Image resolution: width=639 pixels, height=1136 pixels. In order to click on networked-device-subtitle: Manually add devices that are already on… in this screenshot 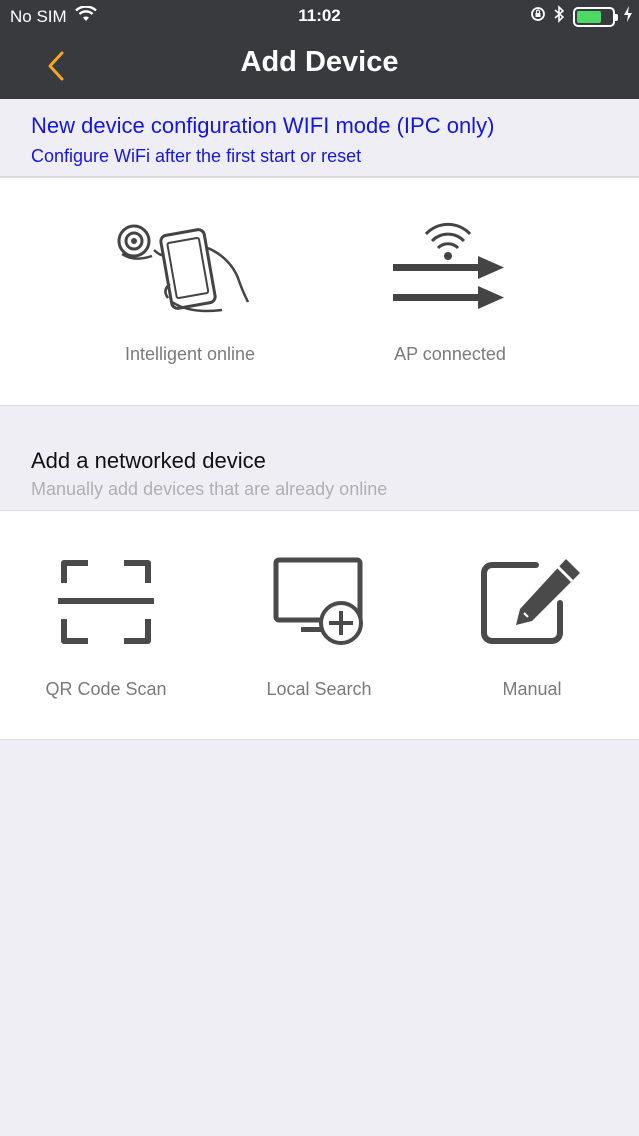, I will do `click(209, 489)`.